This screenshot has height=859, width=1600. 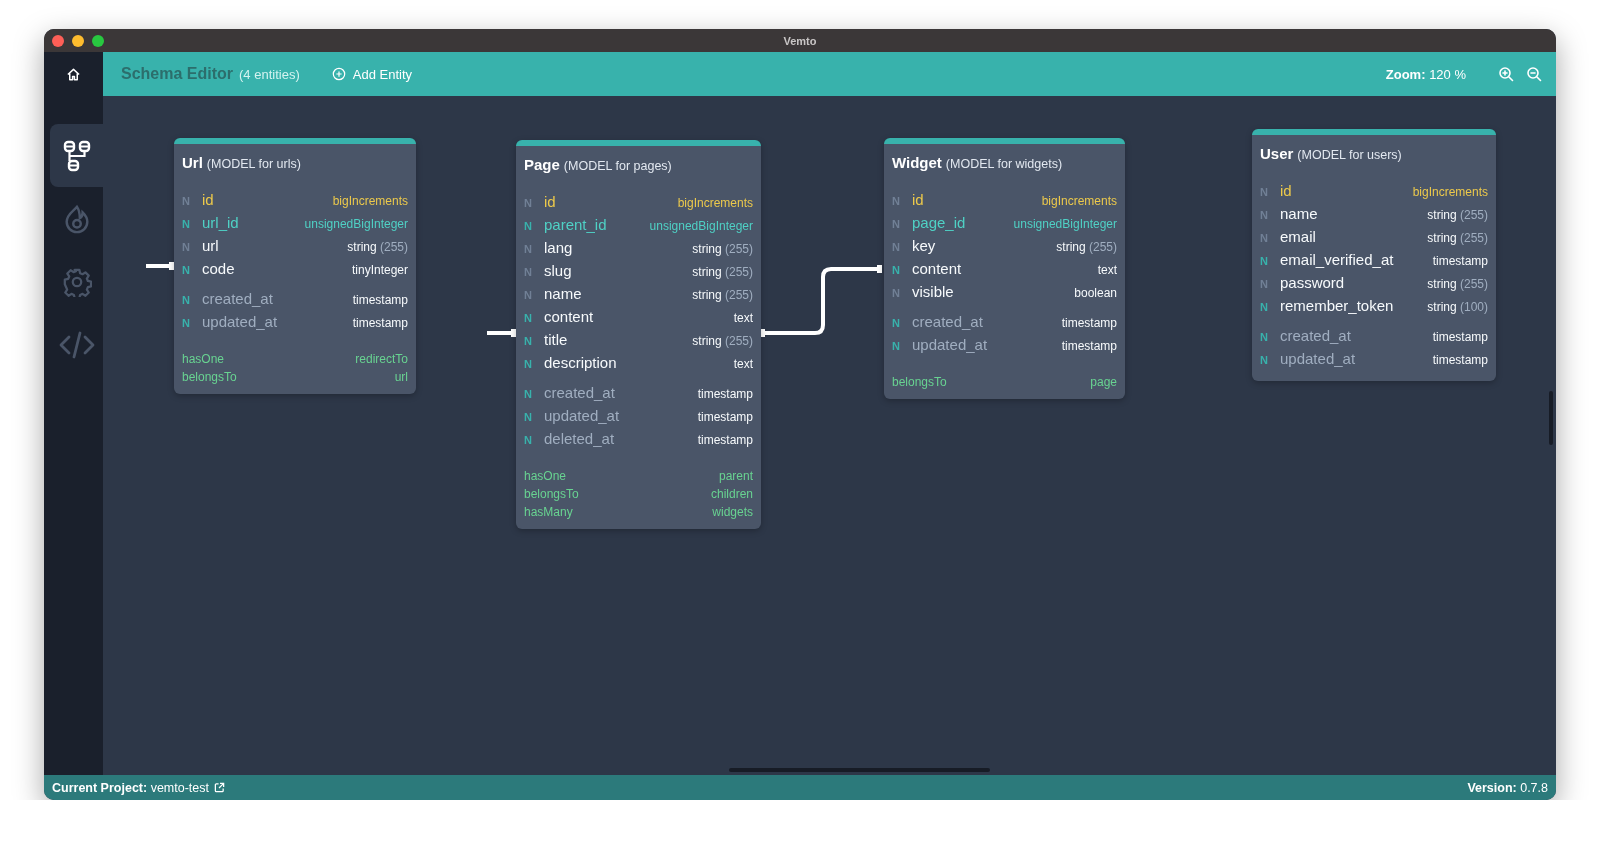 What do you see at coordinates (558, 247) in the screenshot?
I see `field-name: lang` at bounding box center [558, 247].